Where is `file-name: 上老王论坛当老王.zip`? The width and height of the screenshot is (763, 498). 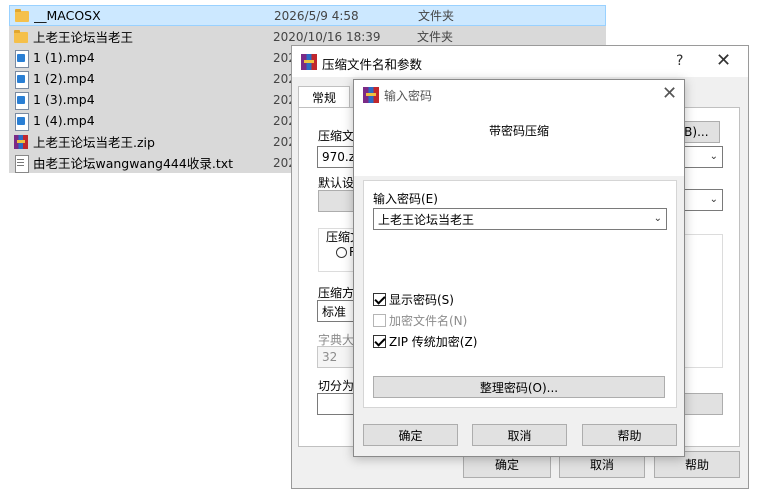 file-name: 上老王论坛当老王.zip is located at coordinates (94, 142).